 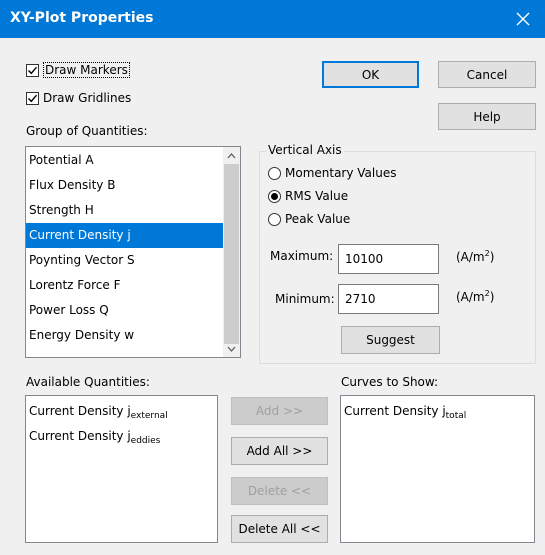 What do you see at coordinates (87, 98) in the screenshot?
I see `draw-gridlines-label: Draw Gridlines` at bounding box center [87, 98].